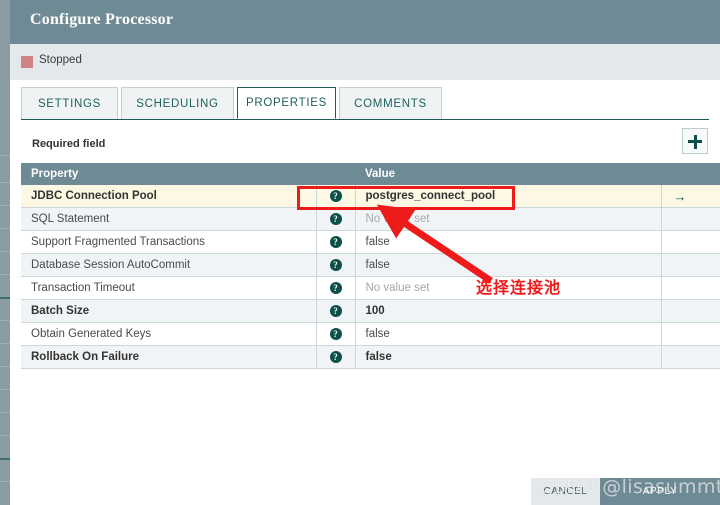 The width and height of the screenshot is (720, 505). I want to click on required-field-note: Required field, so click(69, 144).